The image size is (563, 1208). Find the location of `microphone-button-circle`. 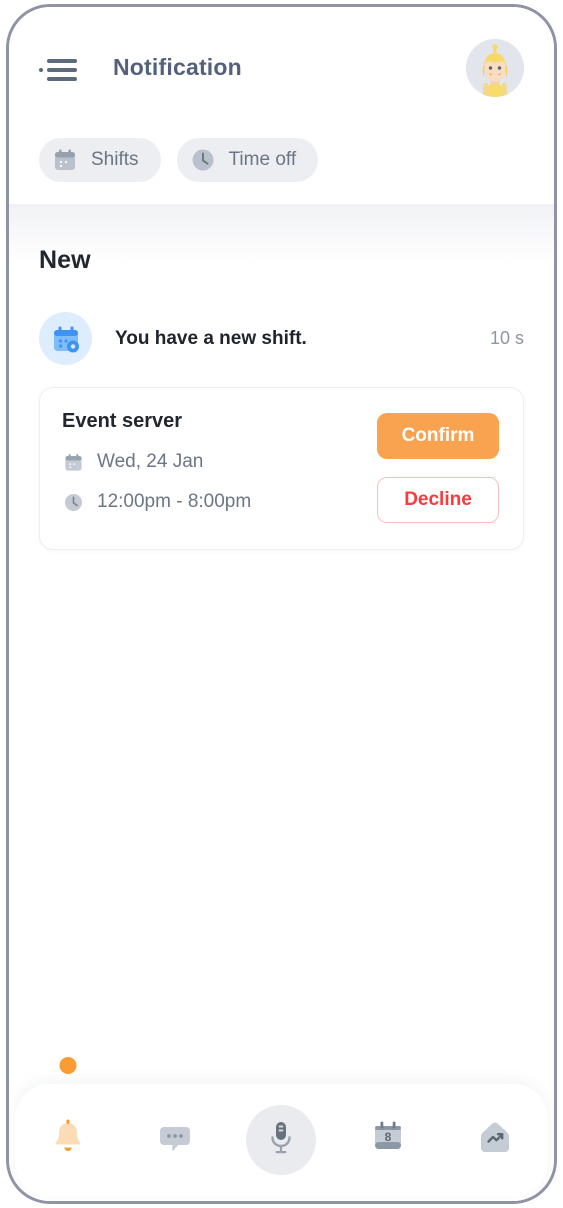

microphone-button-circle is located at coordinates (281, 1140).